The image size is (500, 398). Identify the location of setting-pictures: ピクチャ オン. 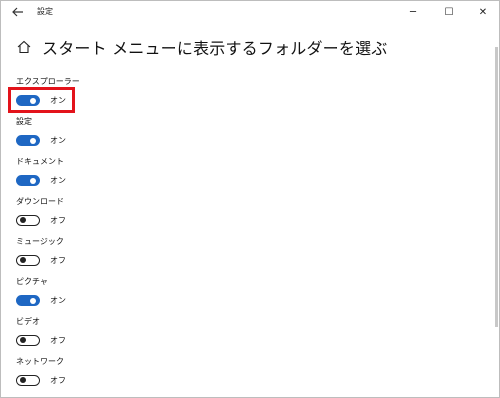
(41, 291).